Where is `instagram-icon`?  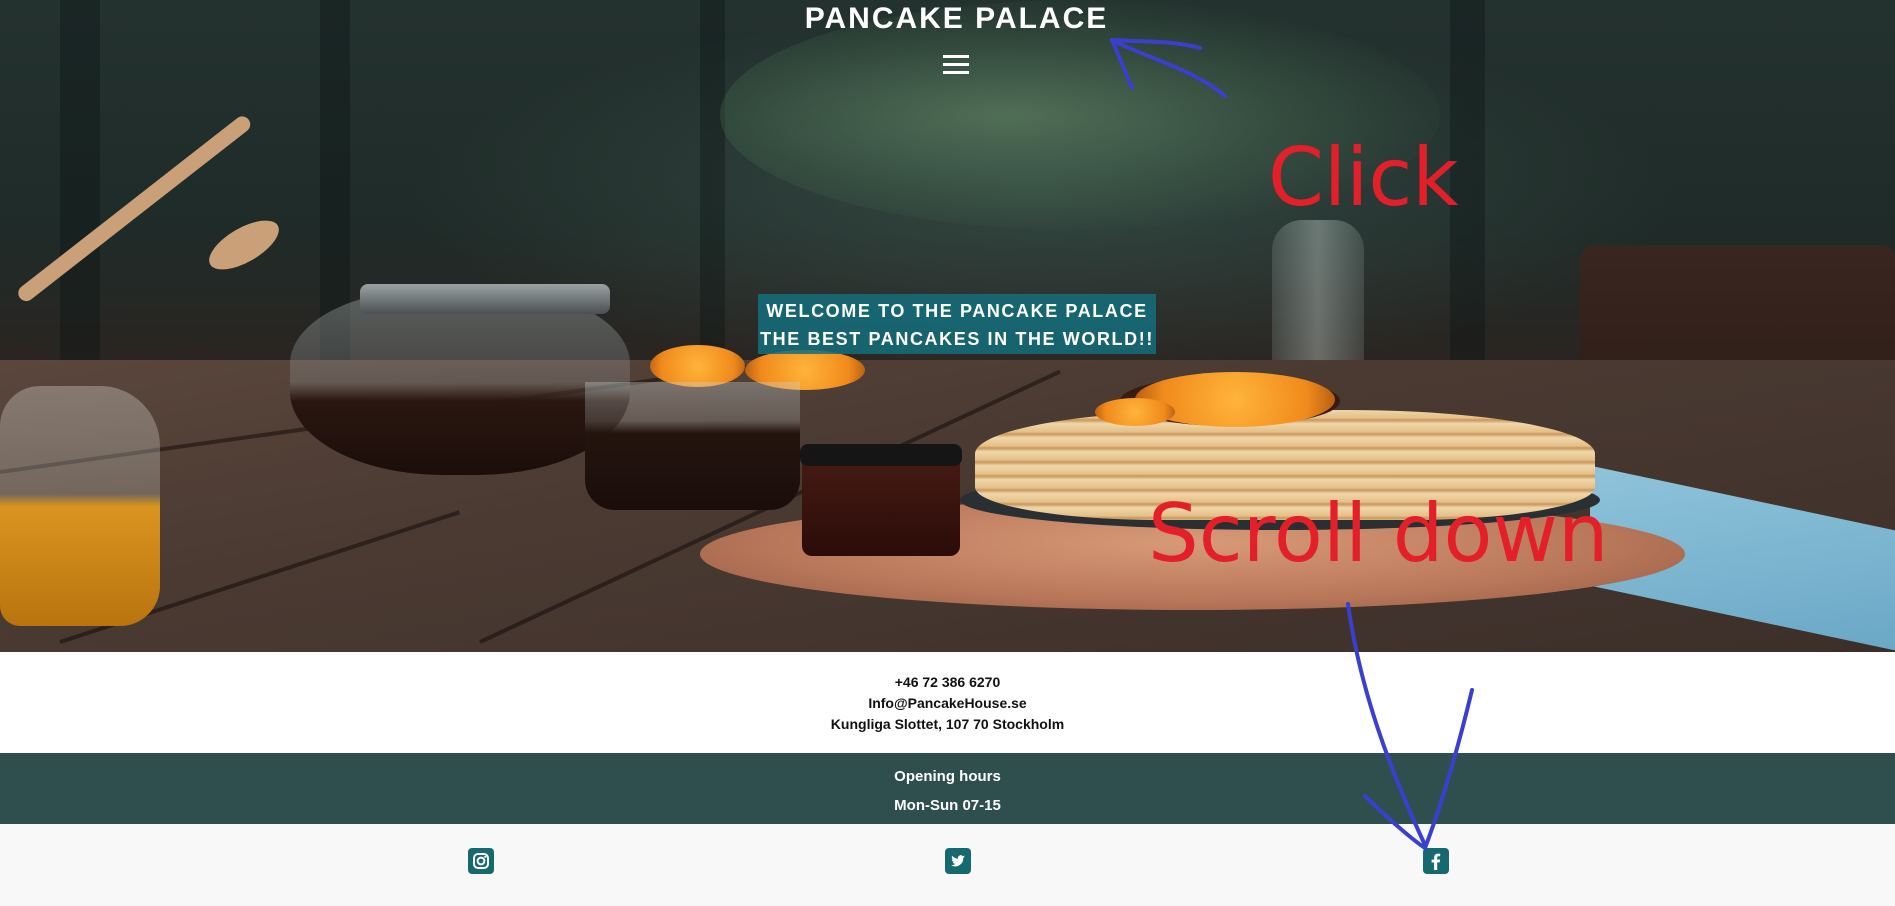
instagram-icon is located at coordinates (481, 861).